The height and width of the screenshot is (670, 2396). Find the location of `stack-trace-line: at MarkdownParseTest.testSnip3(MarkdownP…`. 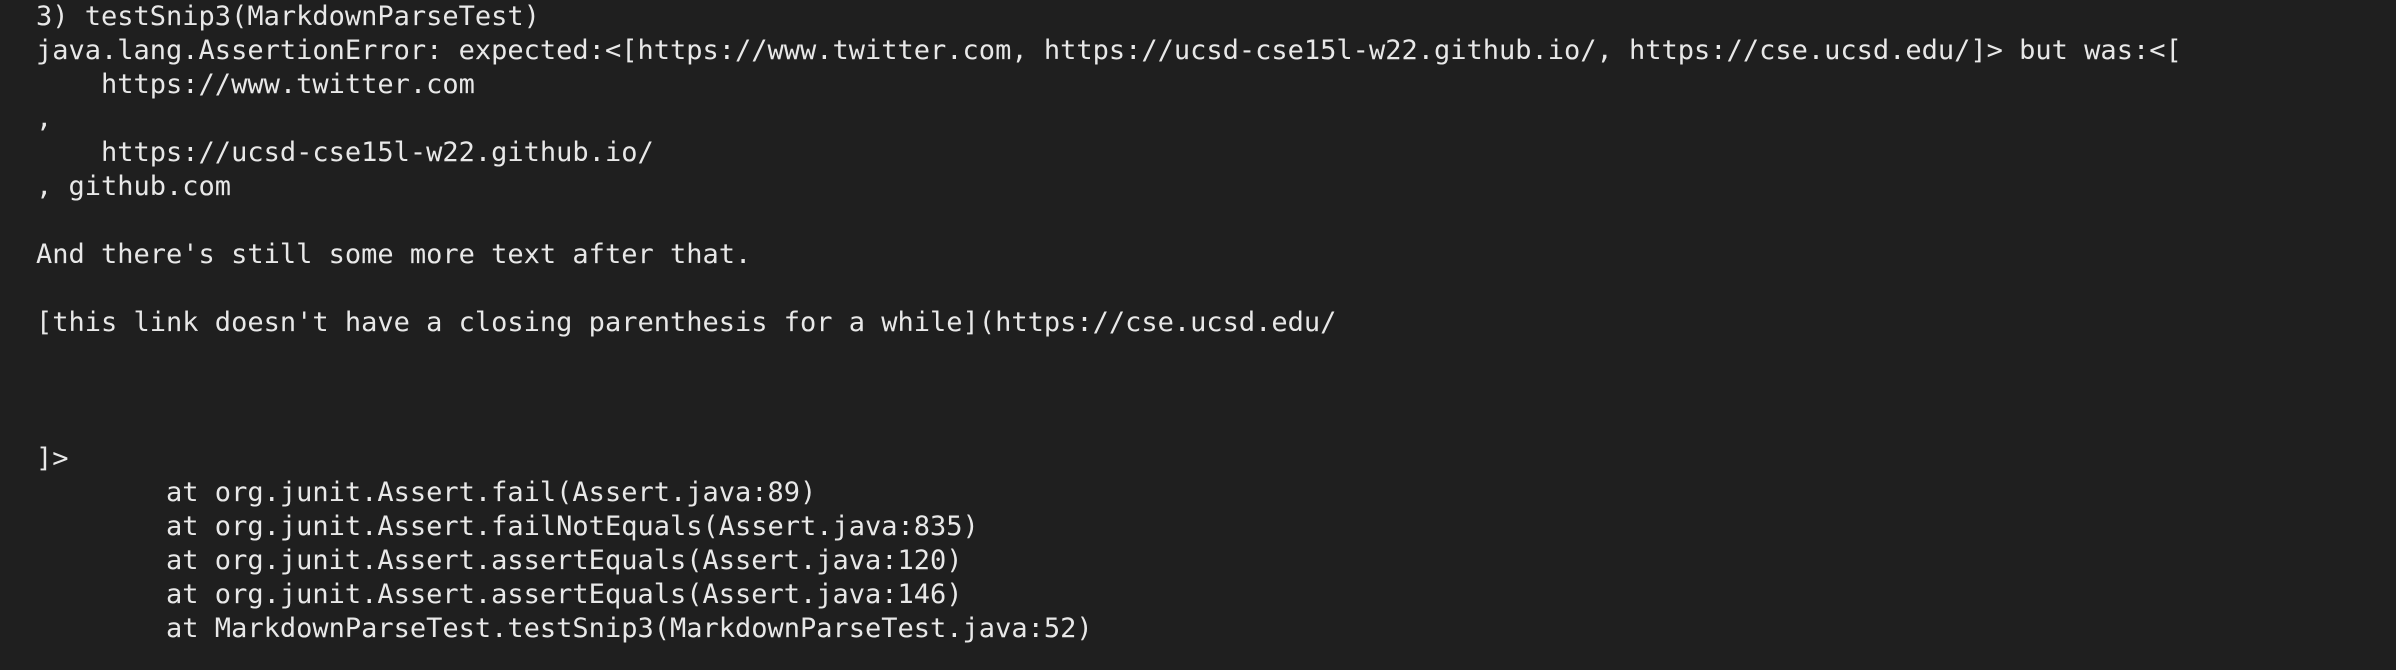

stack-trace-line: at MarkdownParseTest.testSnip3(MarkdownP… is located at coordinates (564, 628).